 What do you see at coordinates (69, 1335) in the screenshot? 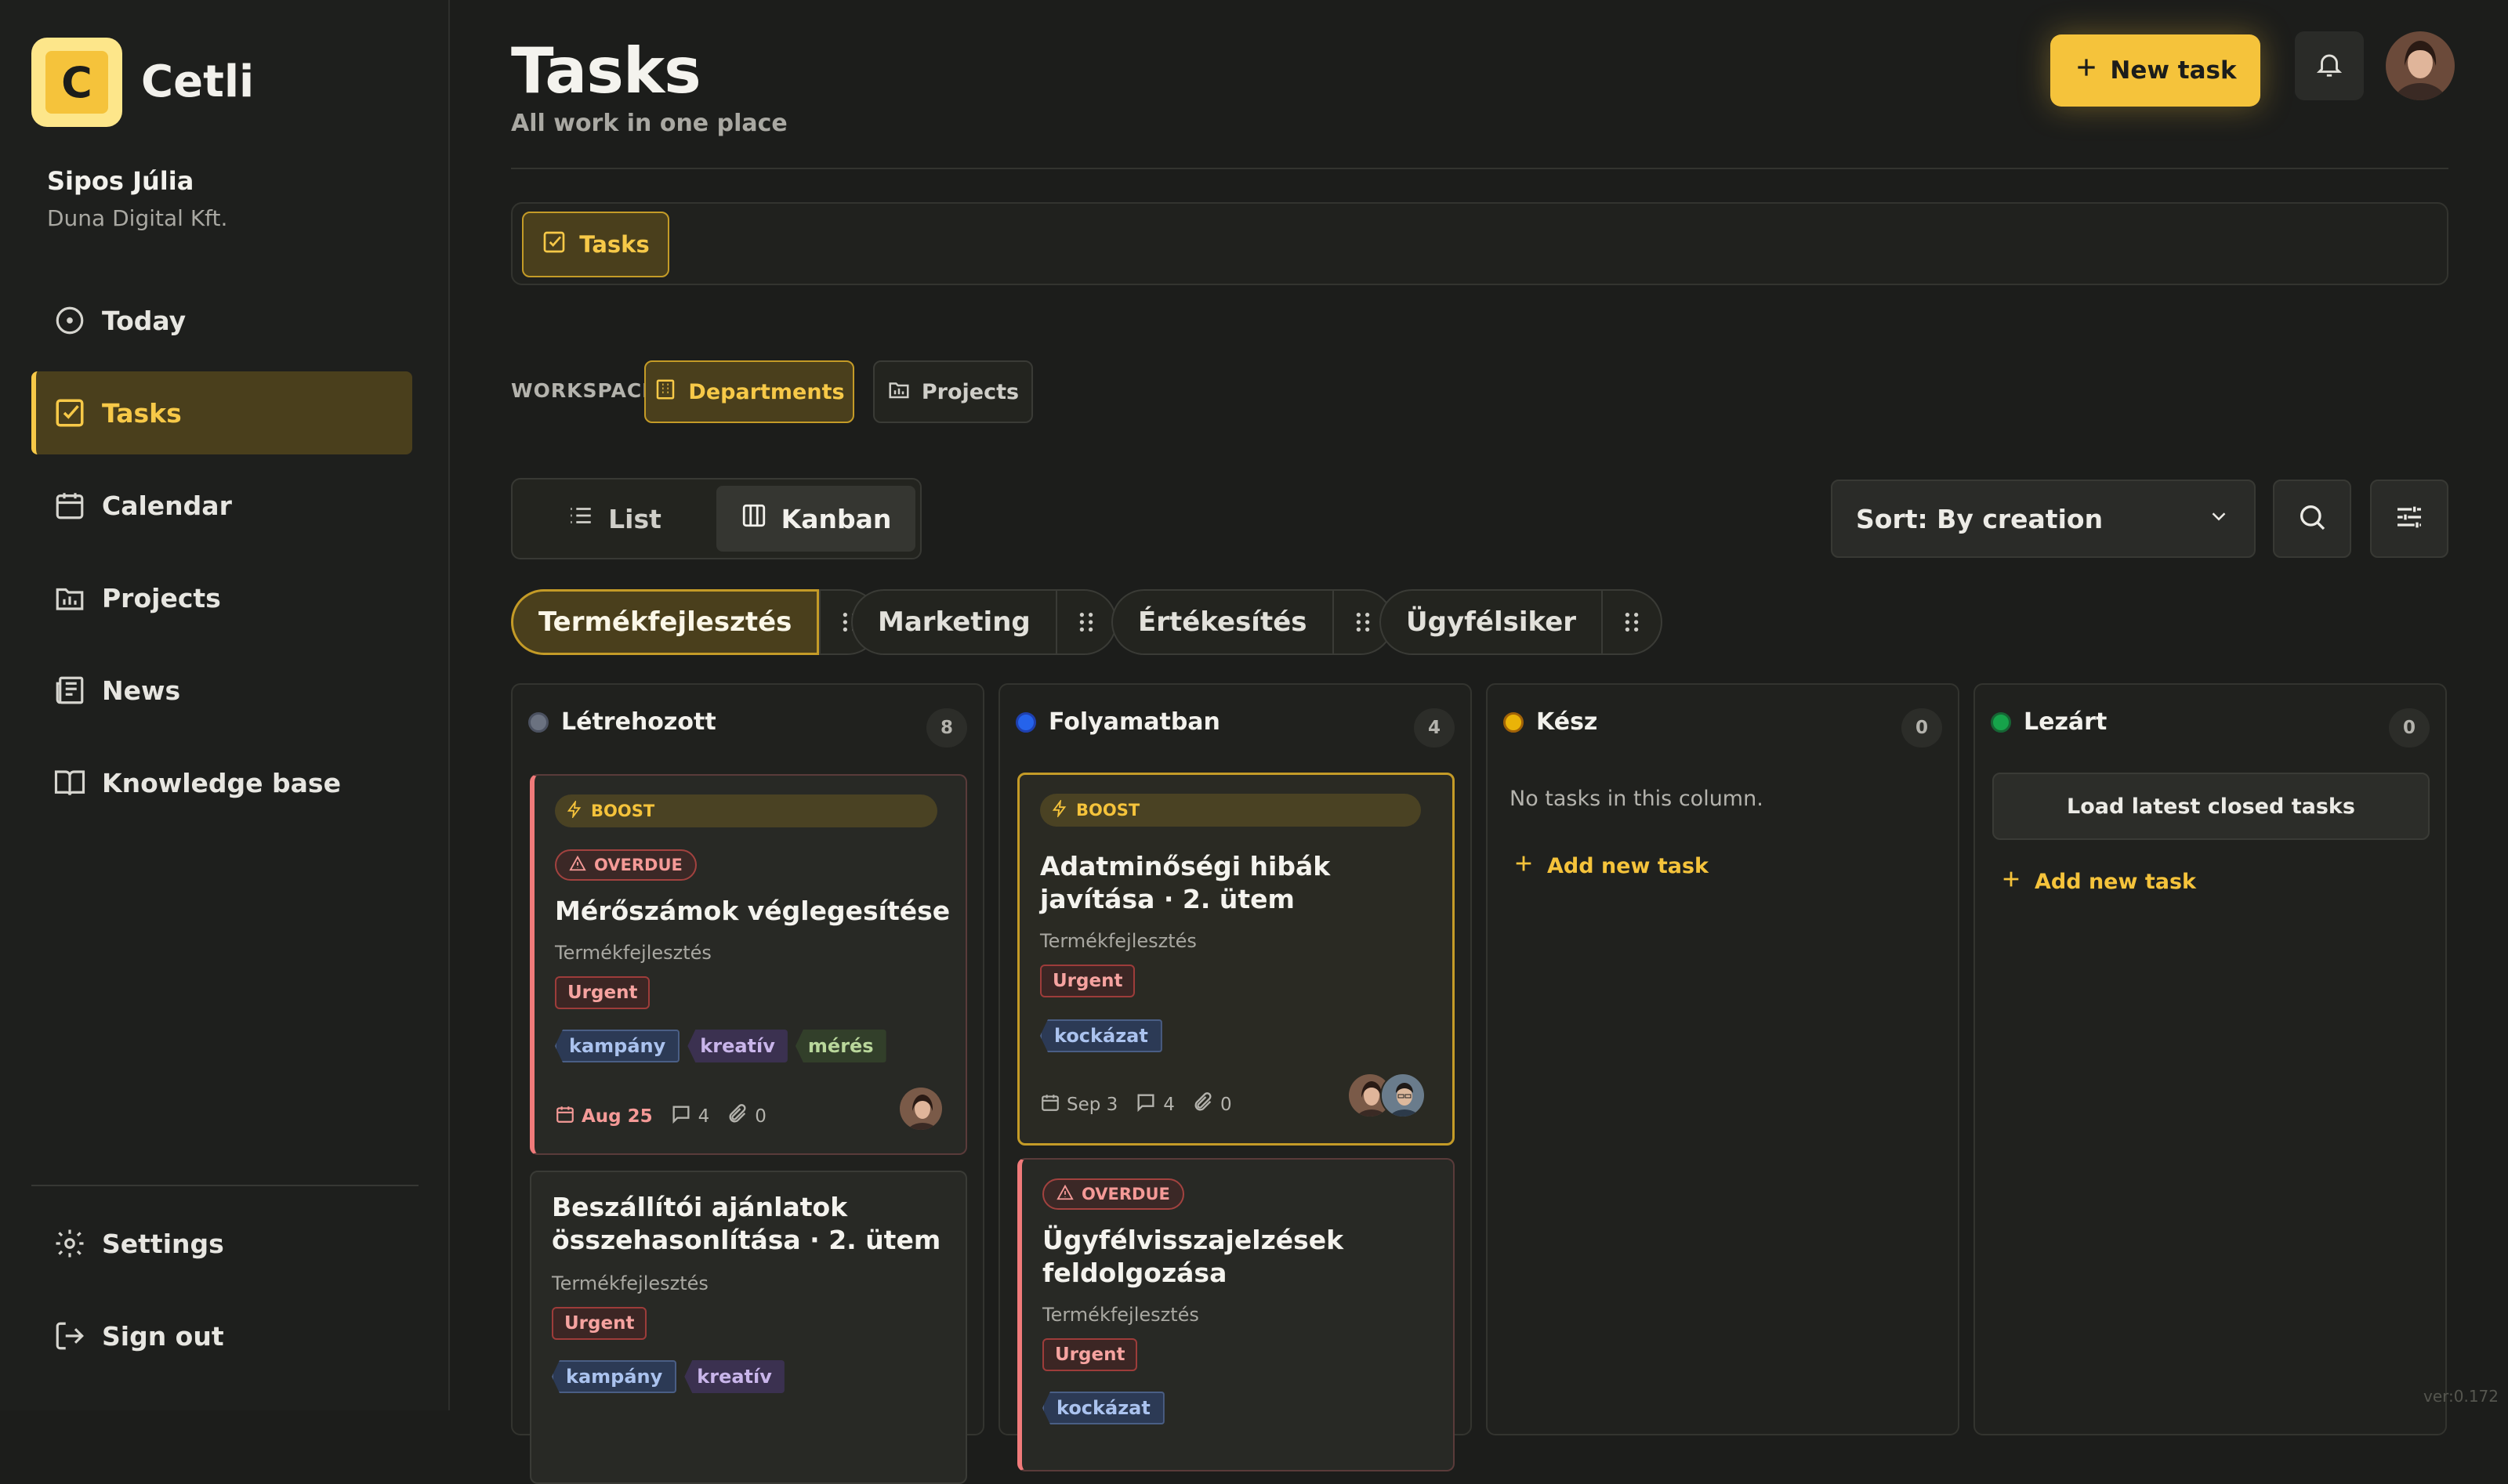
I see `sign-out-icon` at bounding box center [69, 1335].